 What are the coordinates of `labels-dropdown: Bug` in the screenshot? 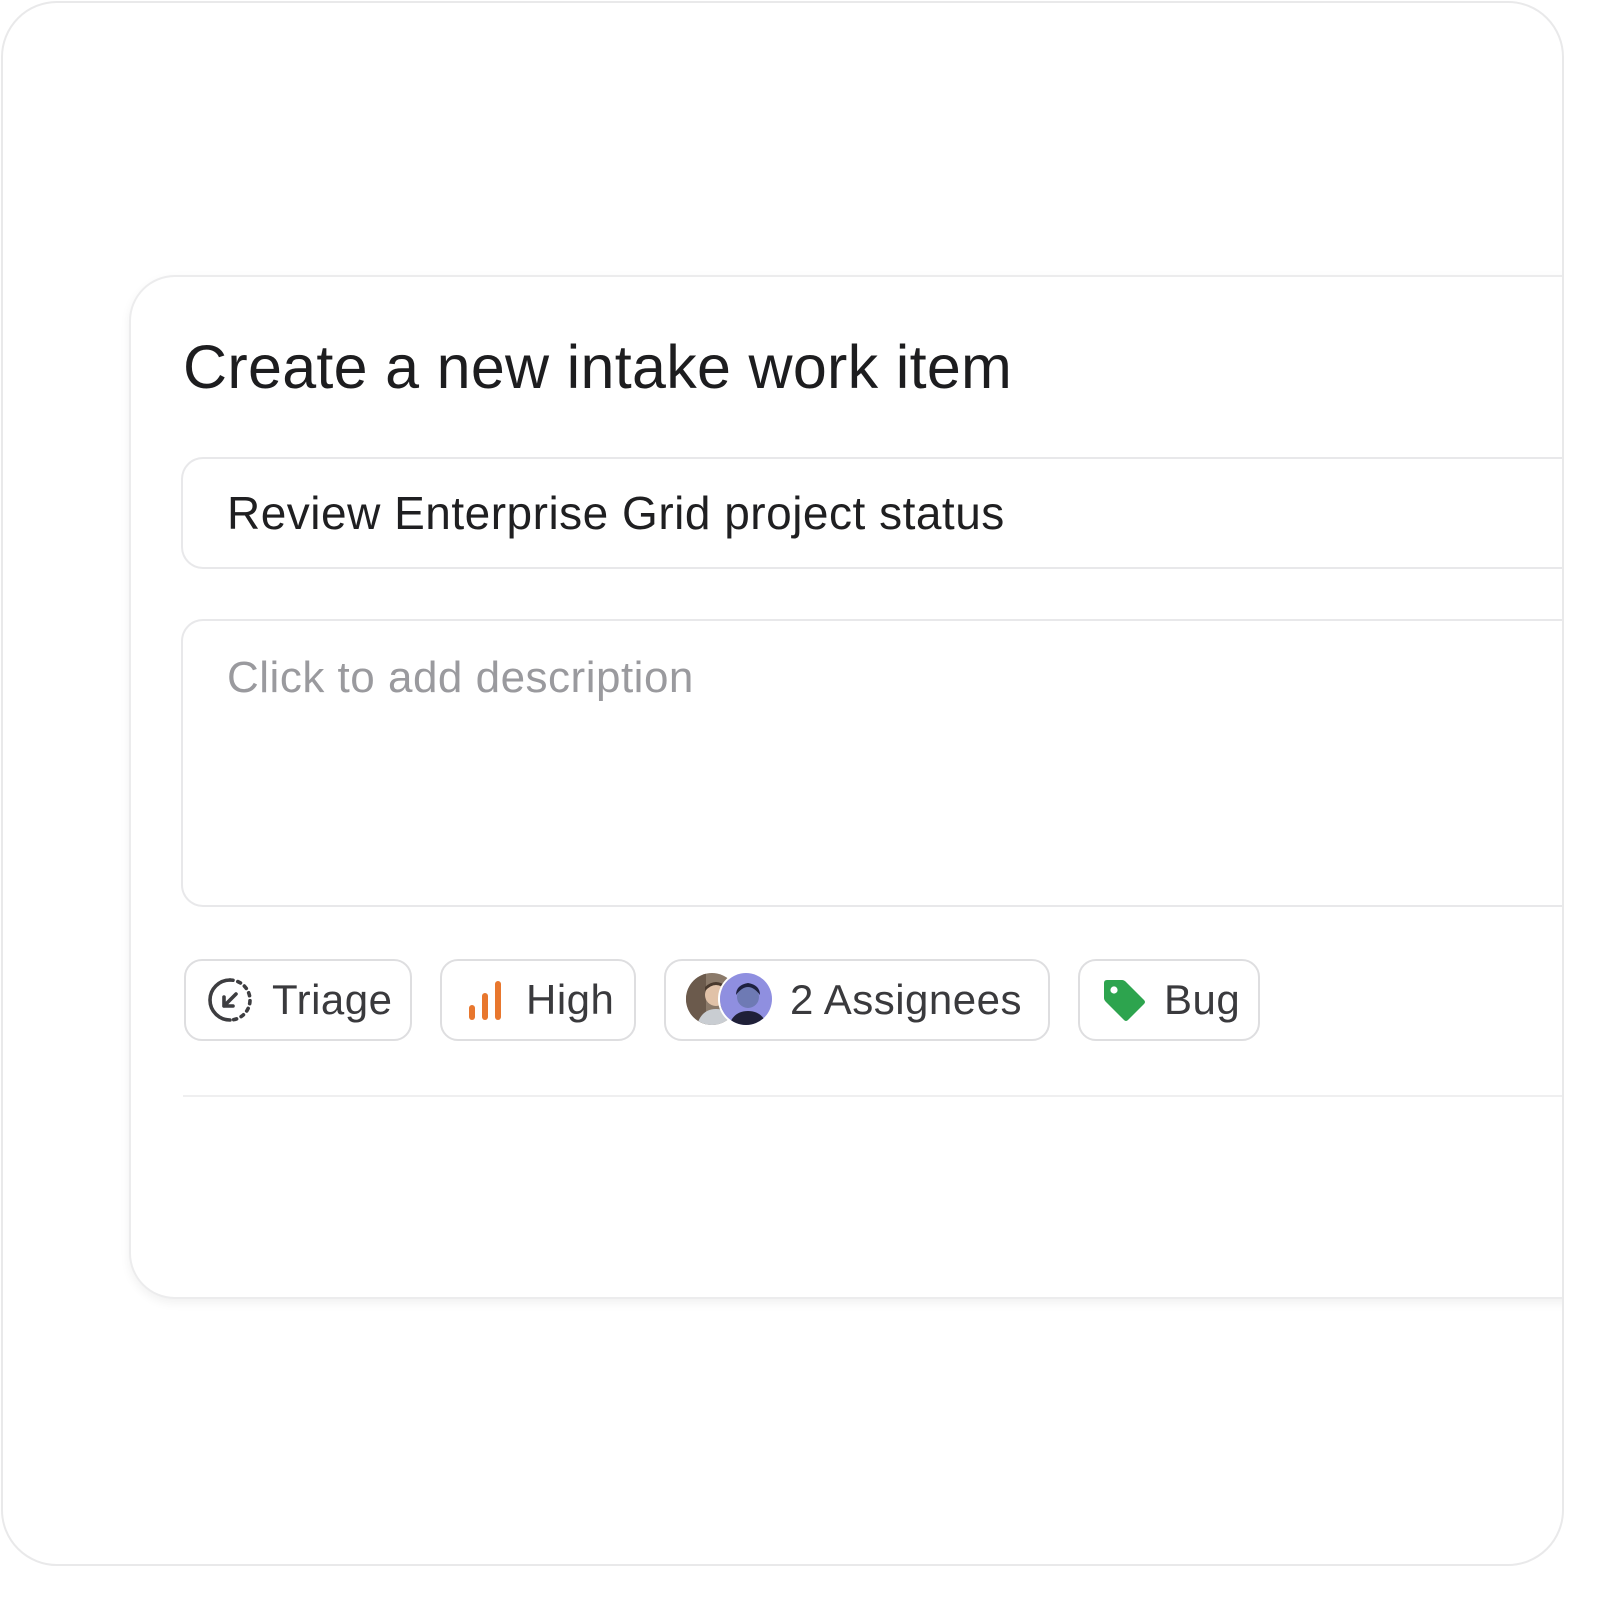 It's located at (1169, 1000).